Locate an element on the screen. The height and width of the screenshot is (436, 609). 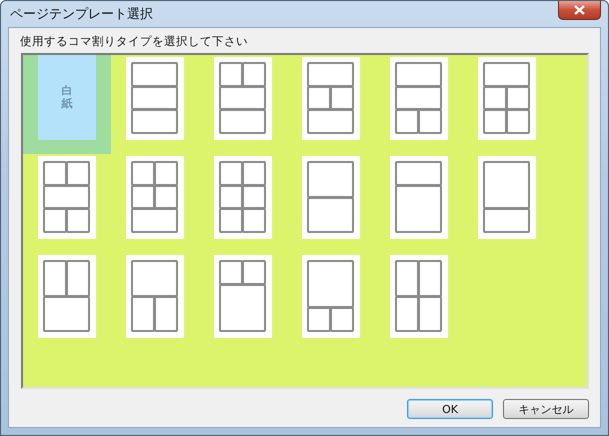
ok-button: OK is located at coordinates (450, 409).